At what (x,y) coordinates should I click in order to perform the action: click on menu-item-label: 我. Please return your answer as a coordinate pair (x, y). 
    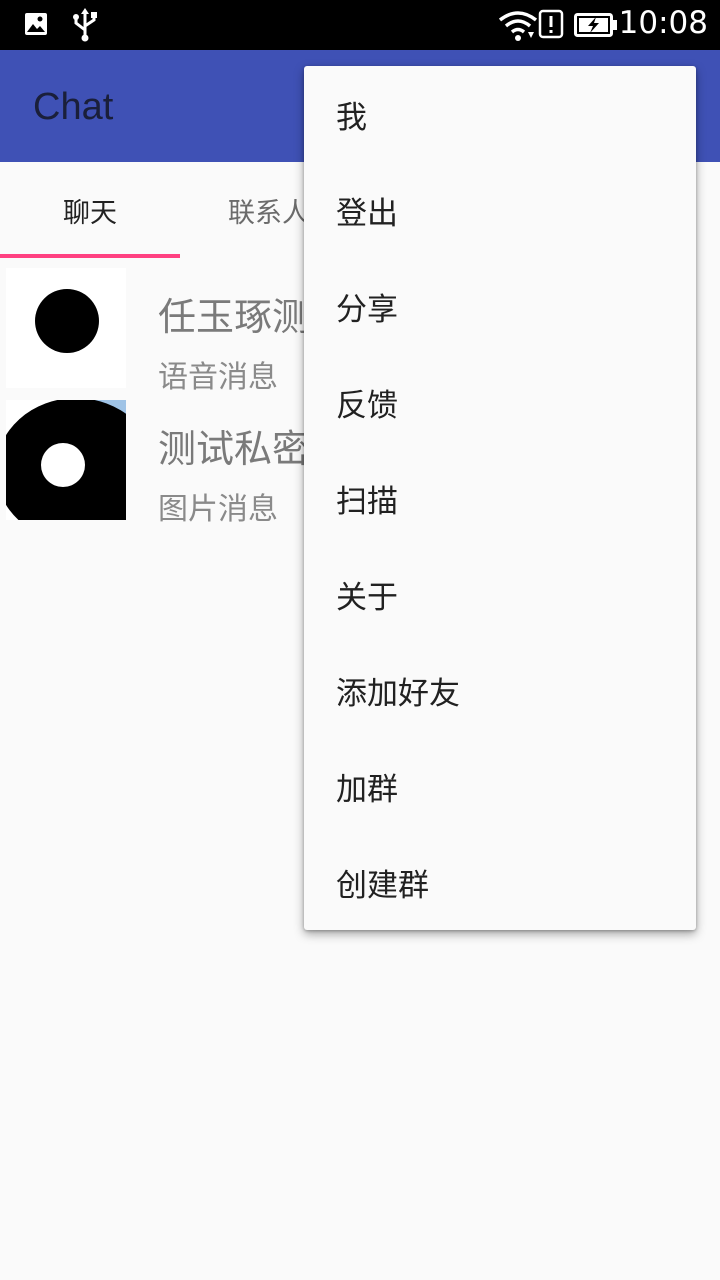
    Looking at the image, I should click on (351, 117).